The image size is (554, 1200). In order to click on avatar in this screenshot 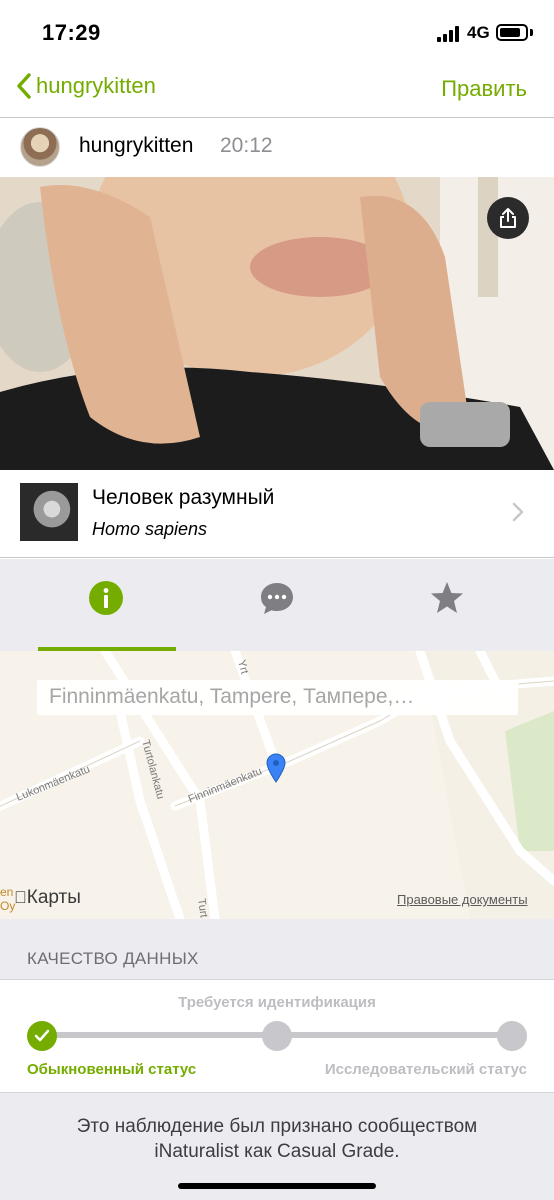, I will do `click(40, 147)`.